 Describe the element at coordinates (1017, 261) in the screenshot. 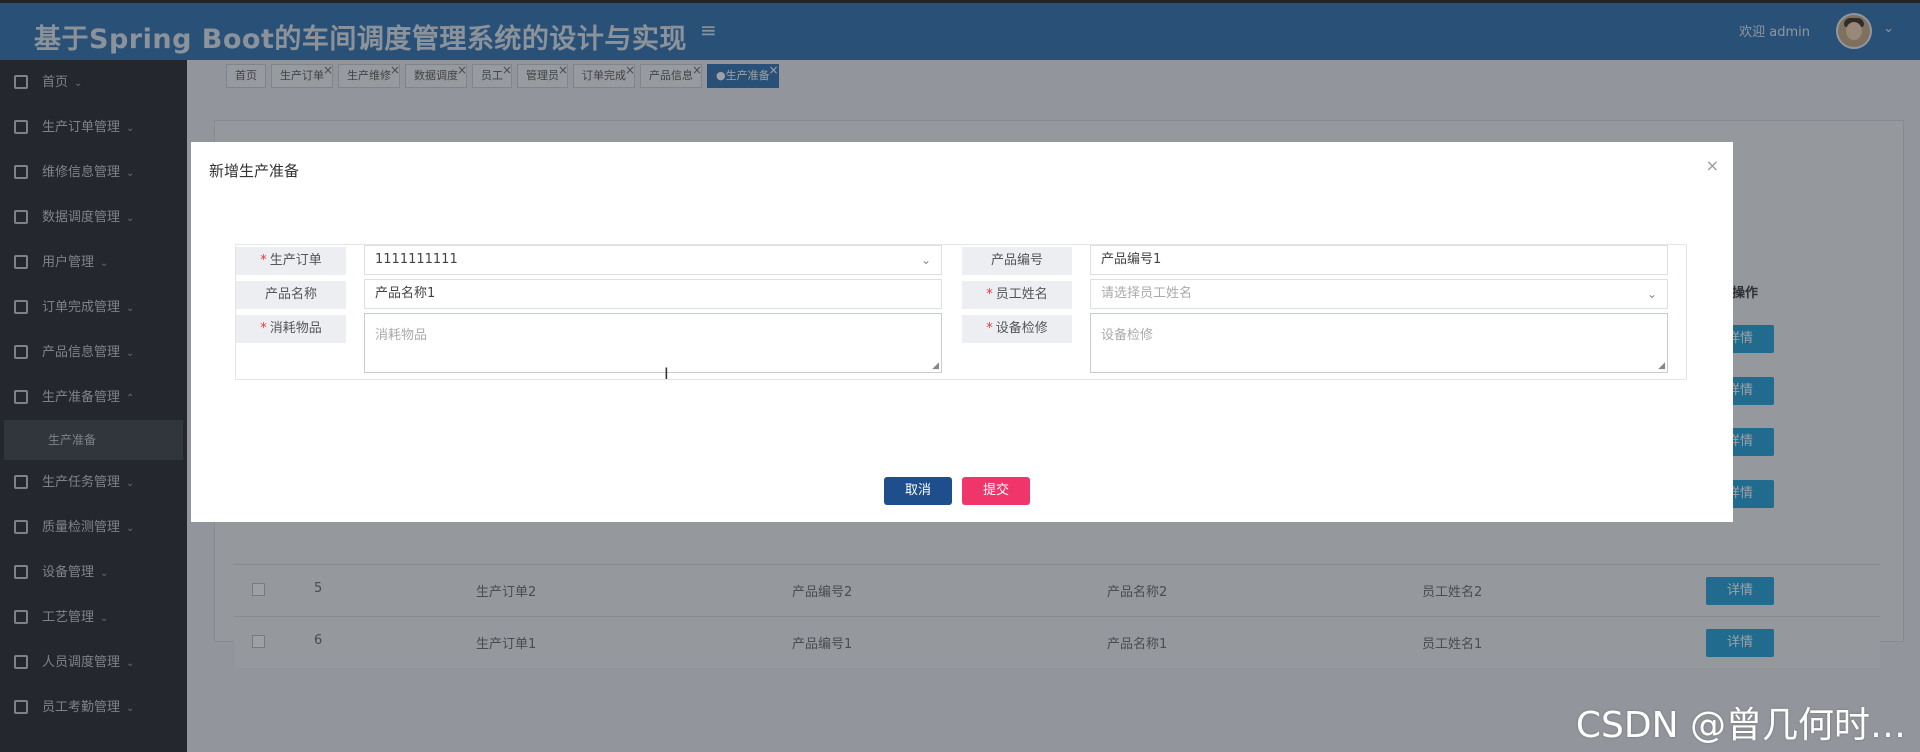

I see `code-label: 产品编号` at that location.